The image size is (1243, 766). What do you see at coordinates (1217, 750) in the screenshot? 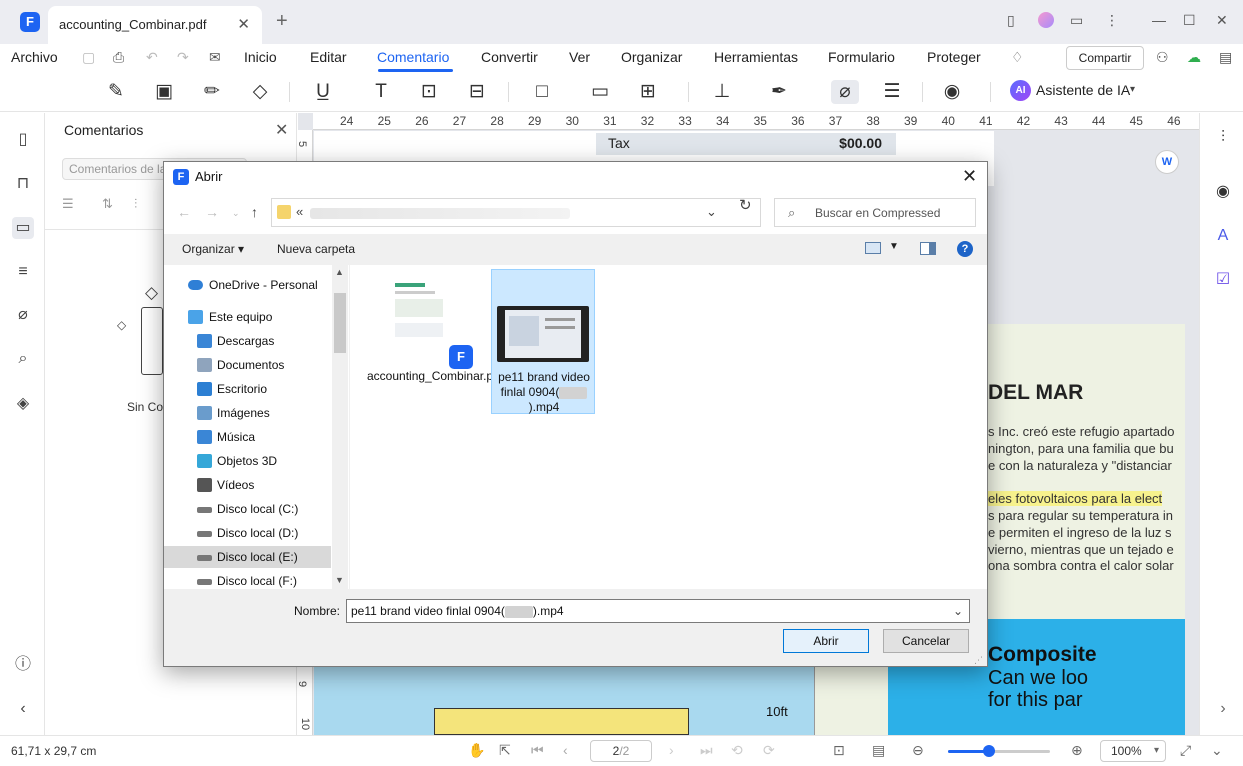
I see `more-down-icon: ⌄` at bounding box center [1217, 750].